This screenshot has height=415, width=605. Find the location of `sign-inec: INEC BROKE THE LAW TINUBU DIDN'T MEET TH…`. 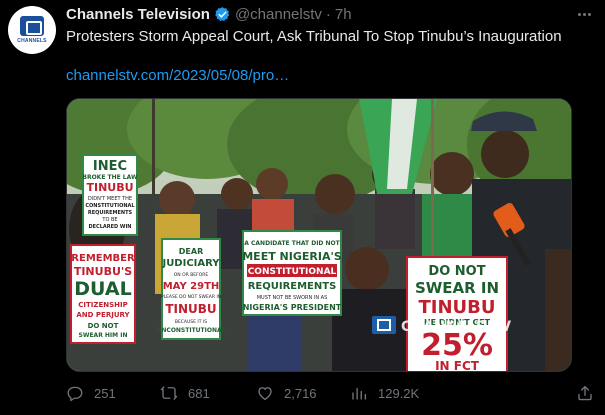

sign-inec: INEC BROKE THE LAW TINUBU DIDN'T MEET TH… is located at coordinates (110, 195).